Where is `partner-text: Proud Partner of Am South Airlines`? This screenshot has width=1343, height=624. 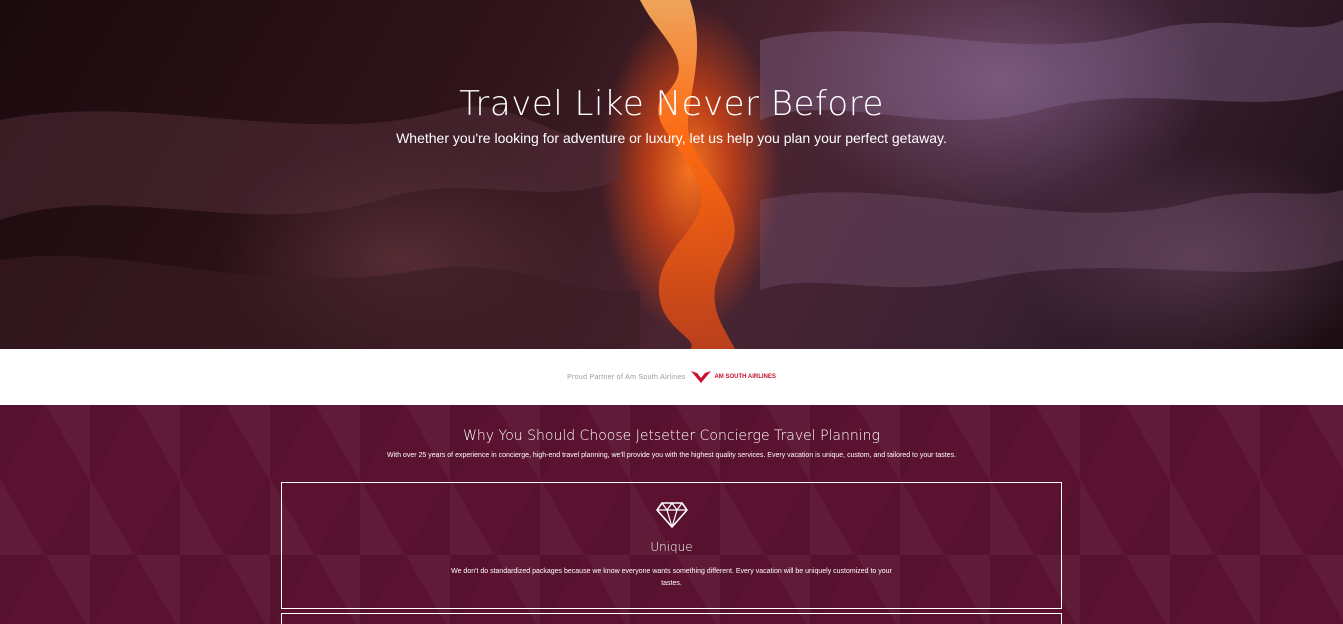
partner-text: Proud Partner of Am South Airlines is located at coordinates (626, 377).